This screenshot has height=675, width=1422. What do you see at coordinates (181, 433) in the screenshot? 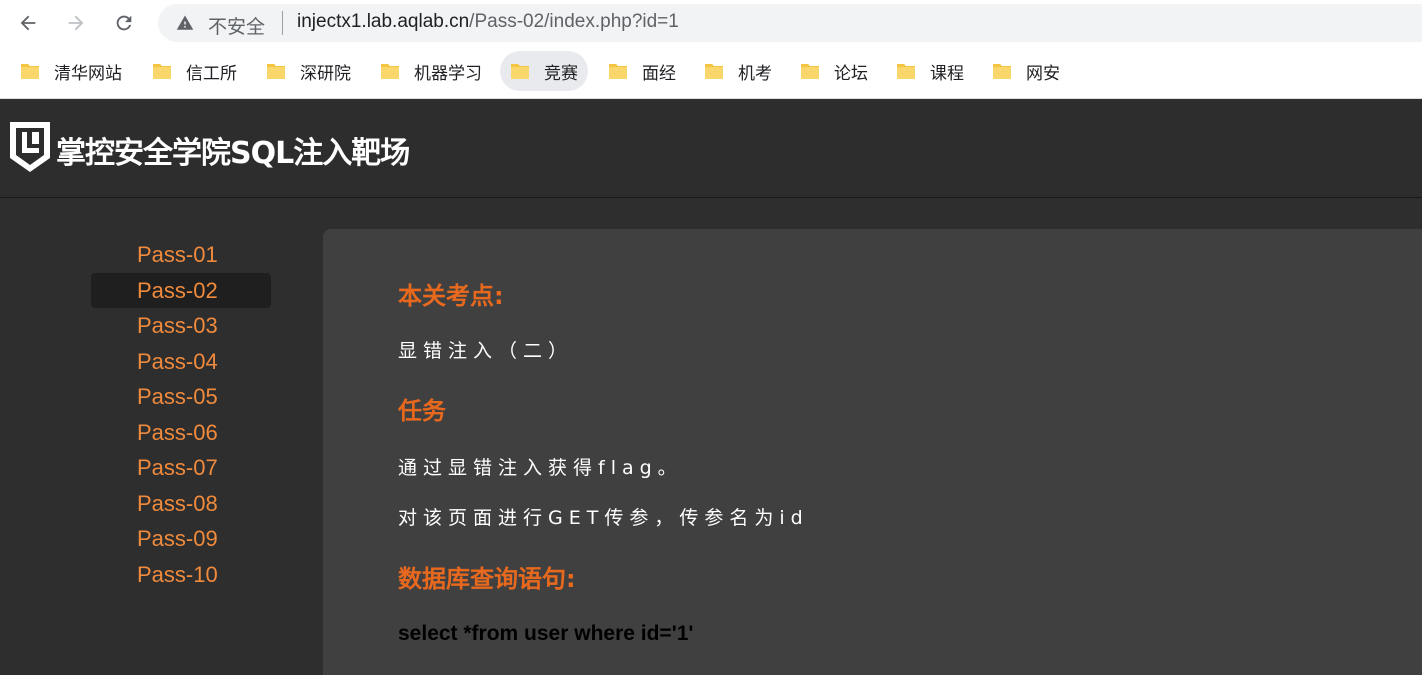
I see `sidebar-item-pass-06: Pass-06` at bounding box center [181, 433].